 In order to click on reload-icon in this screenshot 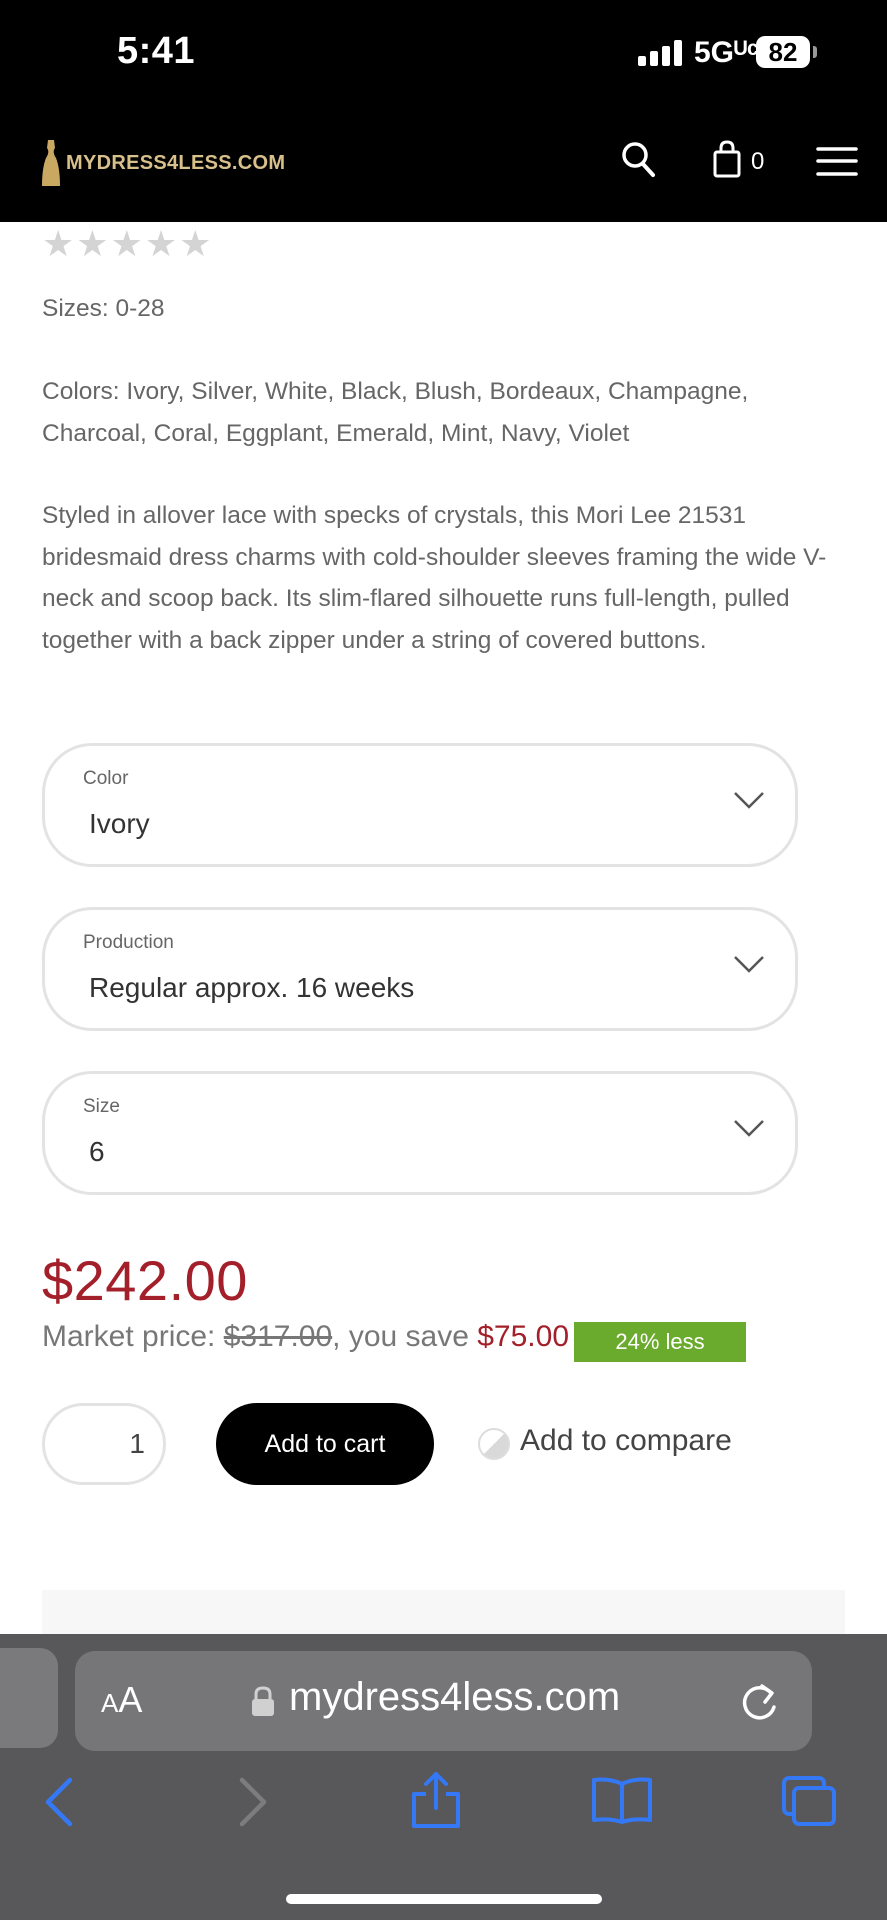, I will do `click(759, 1702)`.